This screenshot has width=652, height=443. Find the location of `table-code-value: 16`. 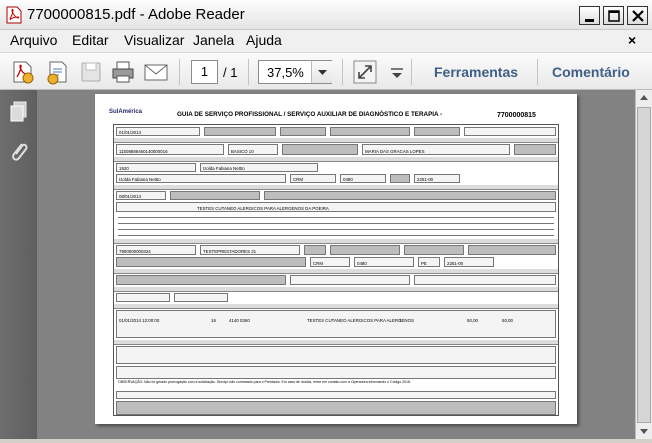

table-code-value: 16 is located at coordinates (213, 320).